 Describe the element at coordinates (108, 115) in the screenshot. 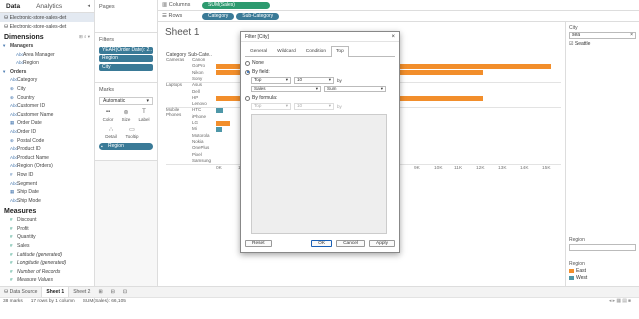

I see `marks-color-button: ▪▪ Color` at that location.